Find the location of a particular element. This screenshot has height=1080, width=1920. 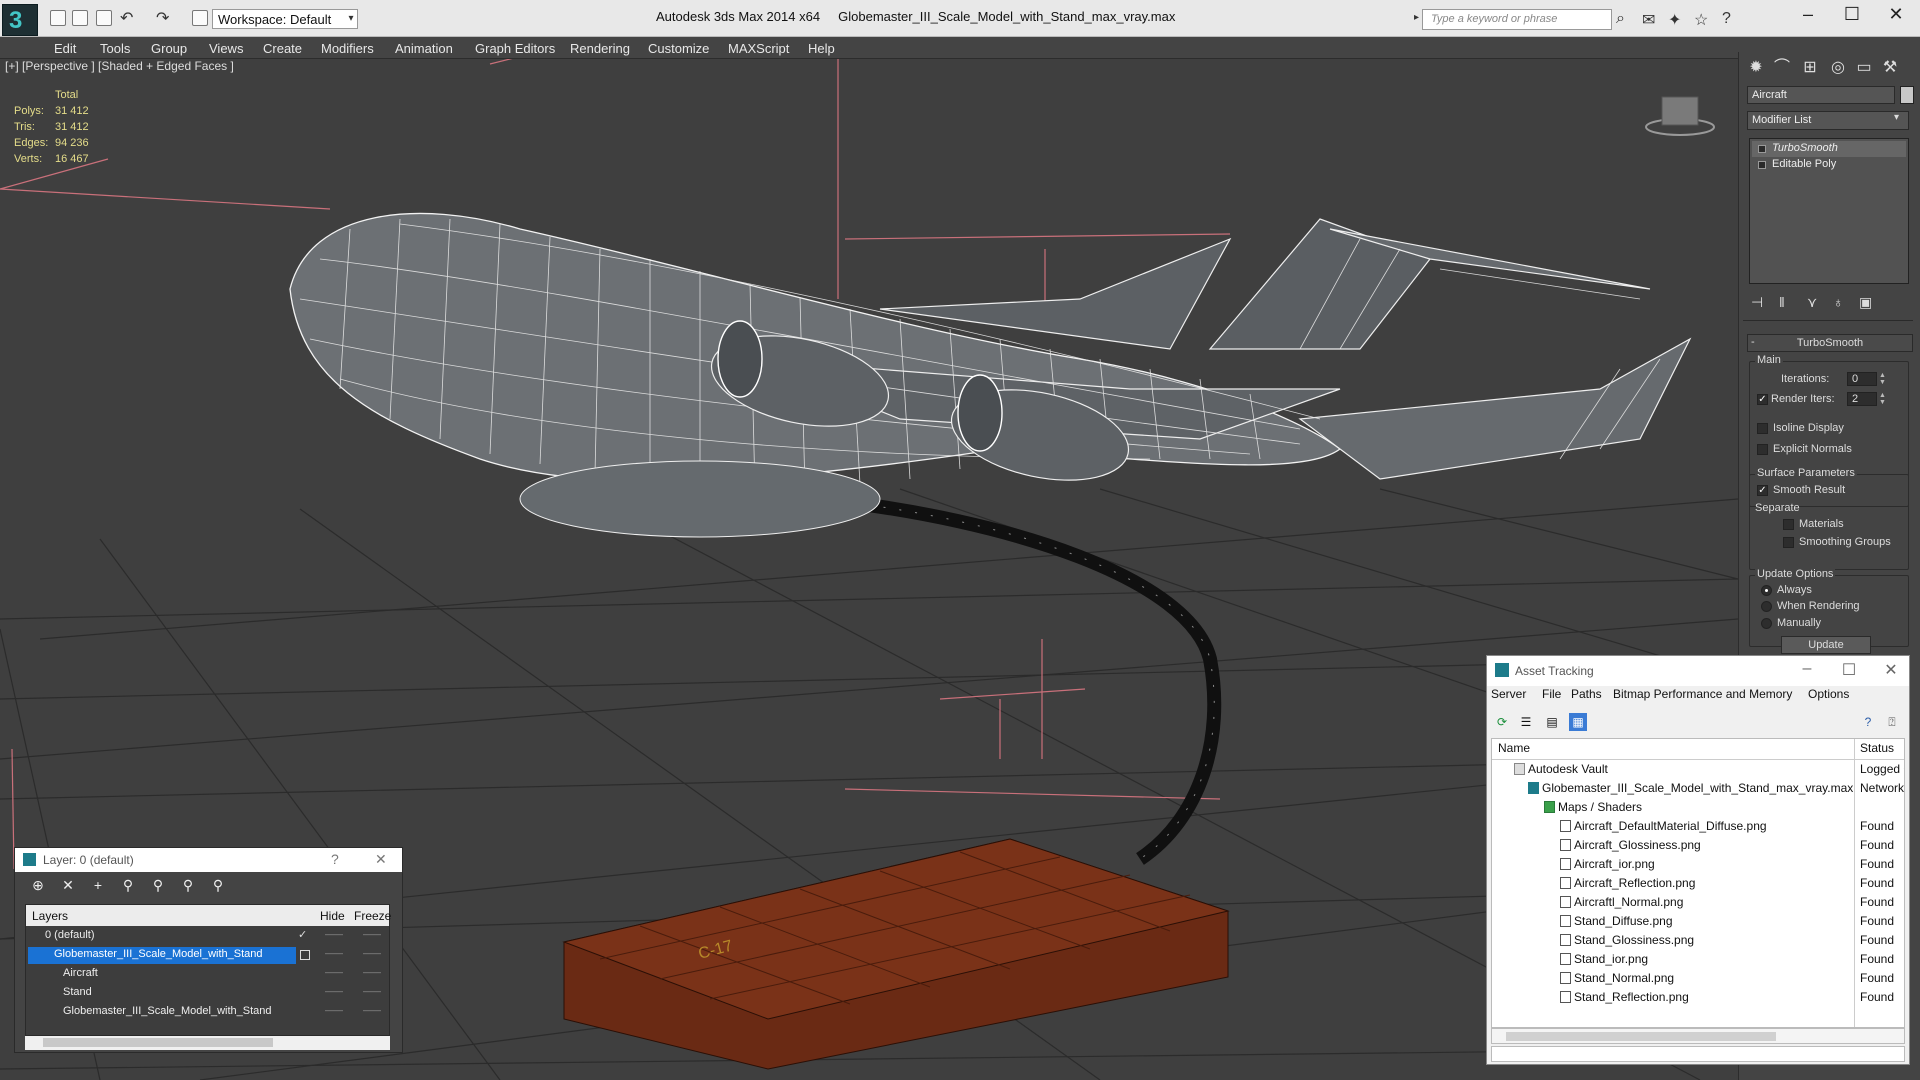

materials-checkbox is located at coordinates (1788, 524).